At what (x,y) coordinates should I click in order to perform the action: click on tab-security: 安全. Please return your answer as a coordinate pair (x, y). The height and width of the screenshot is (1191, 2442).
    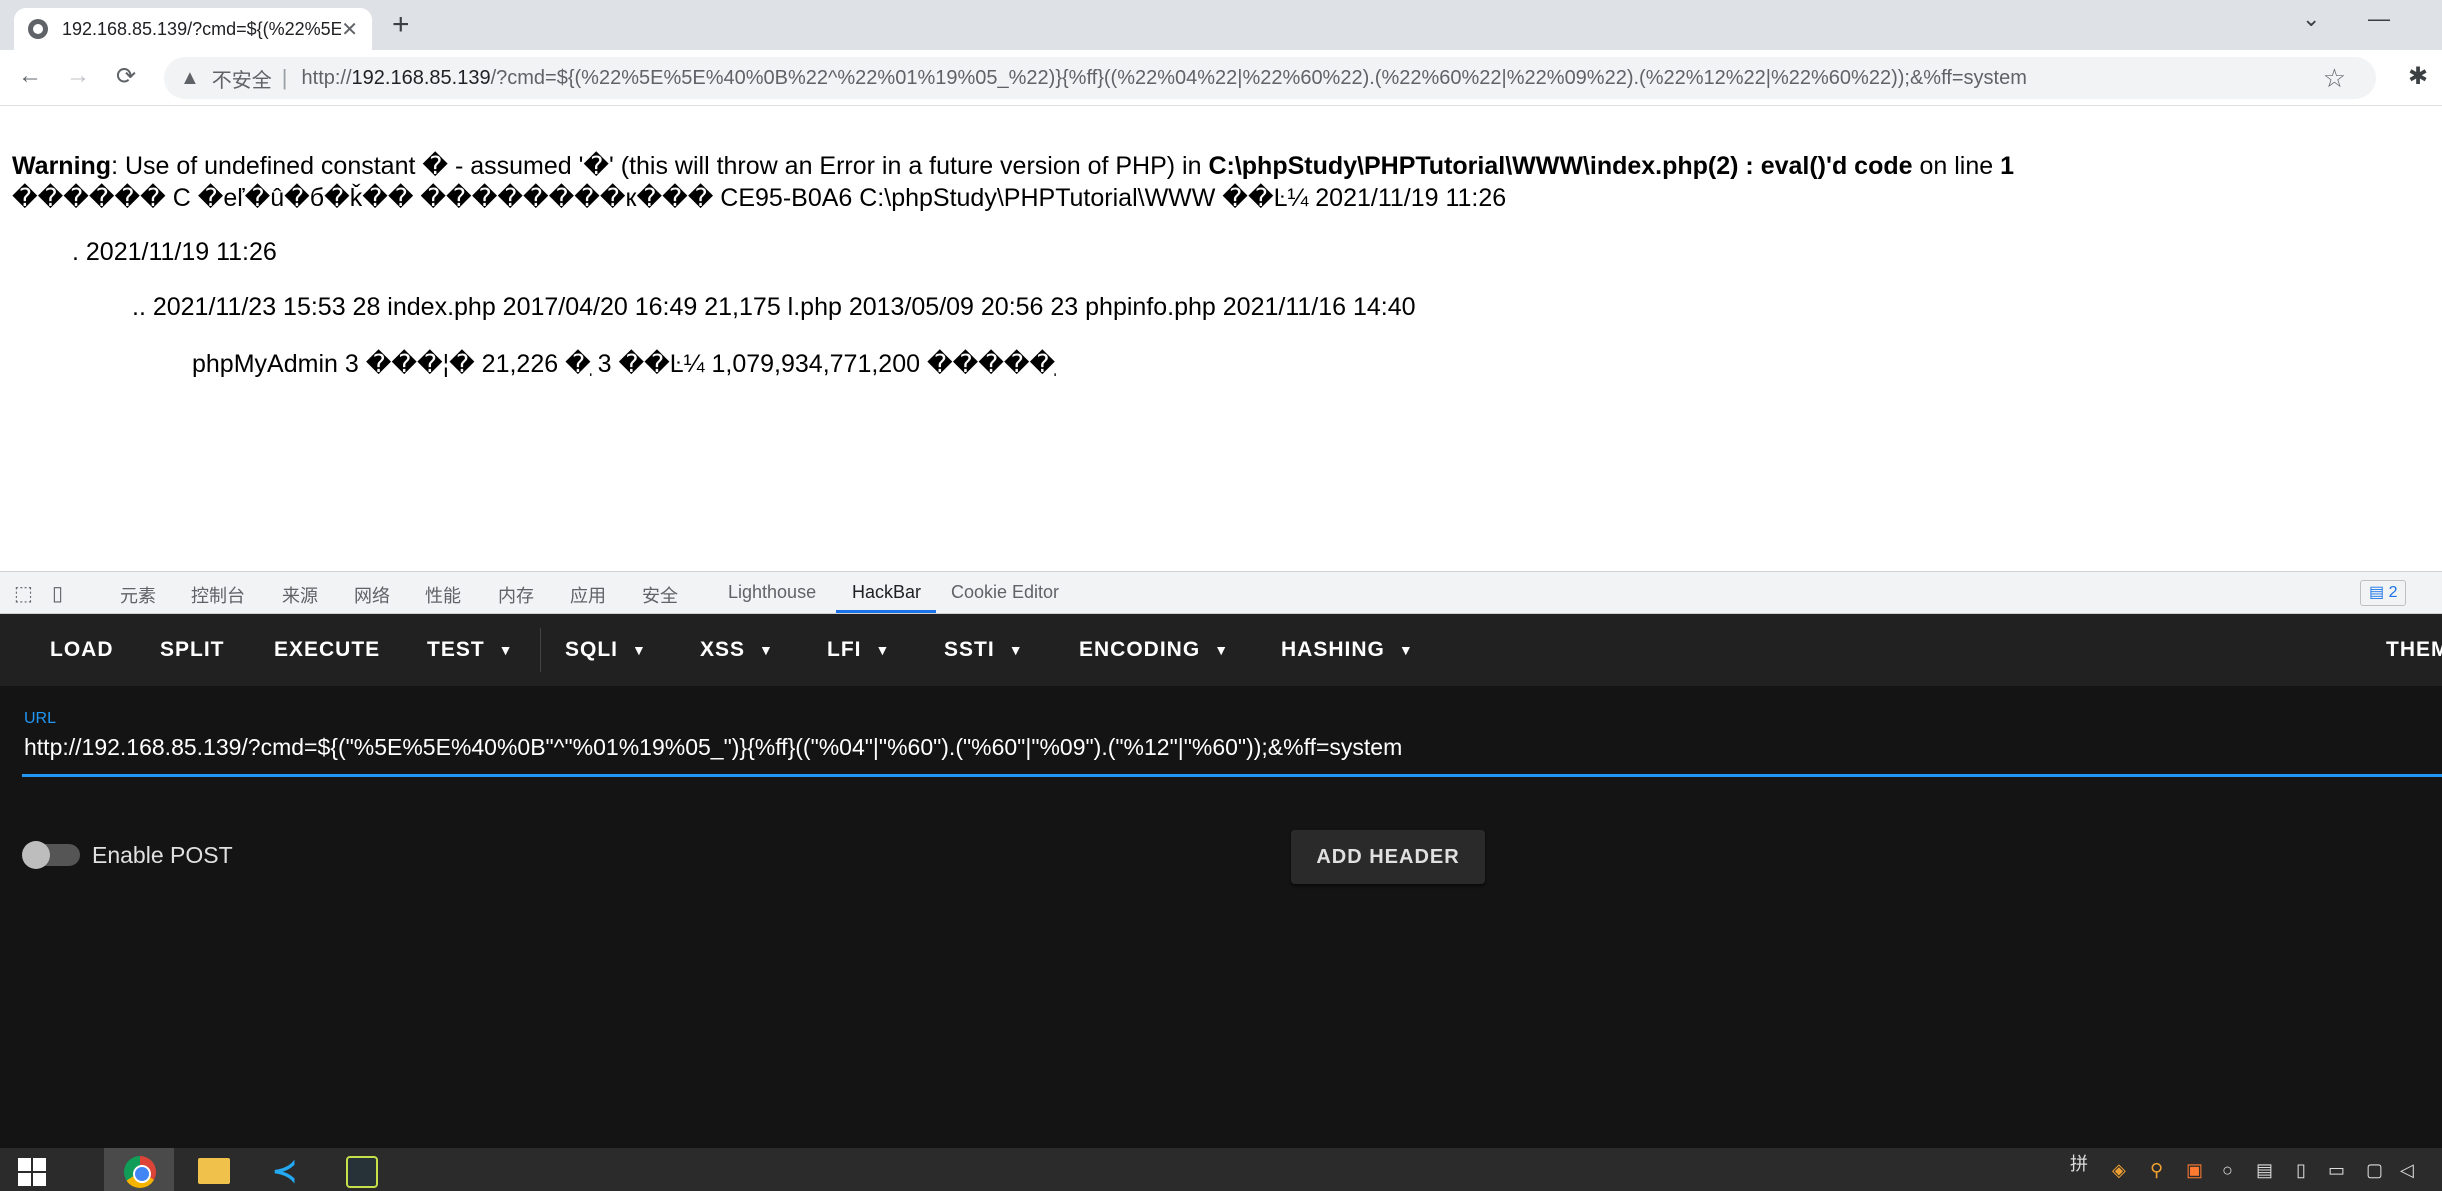
    Looking at the image, I should click on (660, 595).